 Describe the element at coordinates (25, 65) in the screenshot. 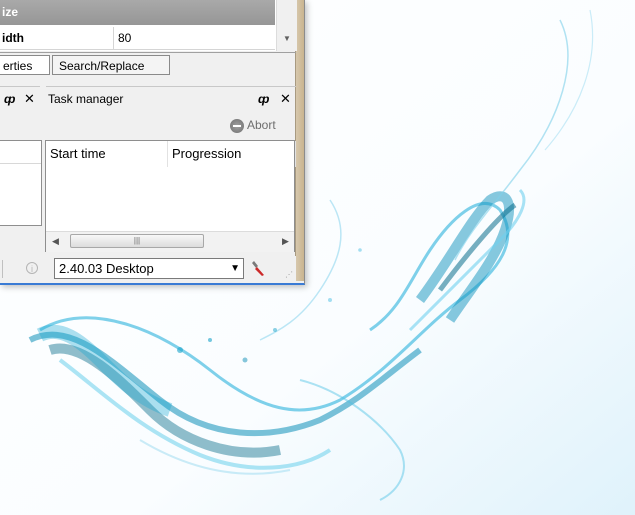

I see `tab-properties: erties` at that location.